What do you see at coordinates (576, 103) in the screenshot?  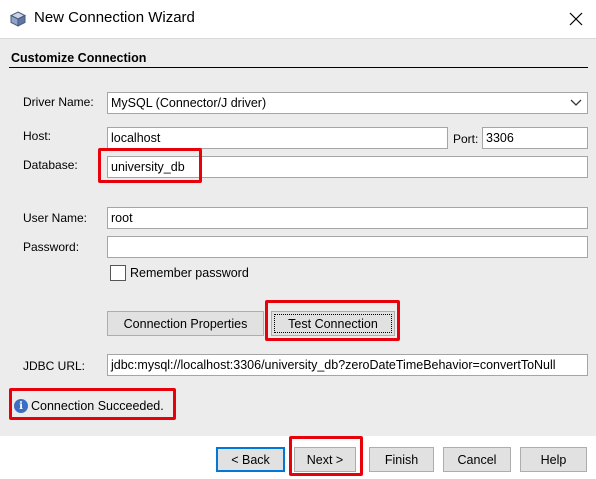 I see `chevron-down-icon` at bounding box center [576, 103].